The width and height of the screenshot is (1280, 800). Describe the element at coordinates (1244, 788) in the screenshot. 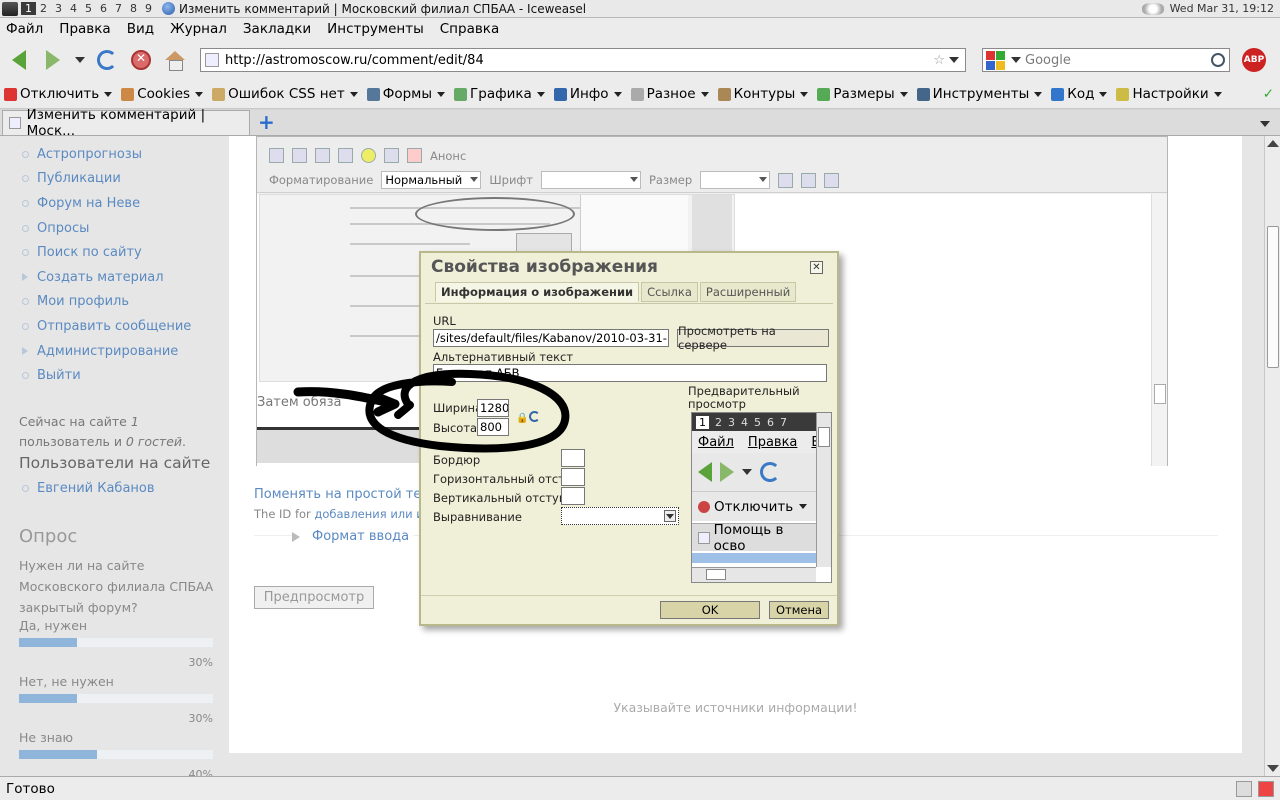

I see `firebug-icon` at that location.